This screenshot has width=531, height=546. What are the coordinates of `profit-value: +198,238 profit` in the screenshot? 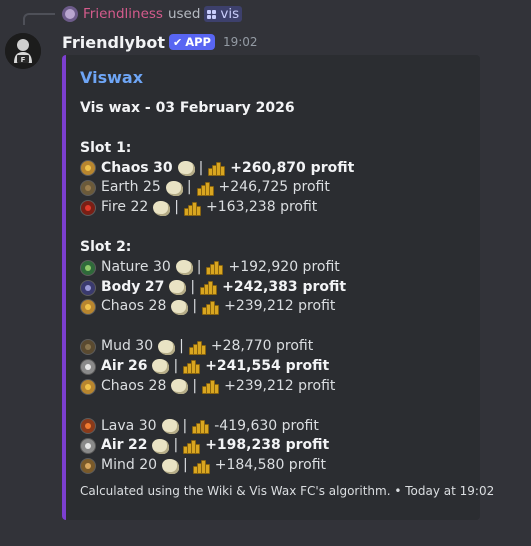 It's located at (267, 445).